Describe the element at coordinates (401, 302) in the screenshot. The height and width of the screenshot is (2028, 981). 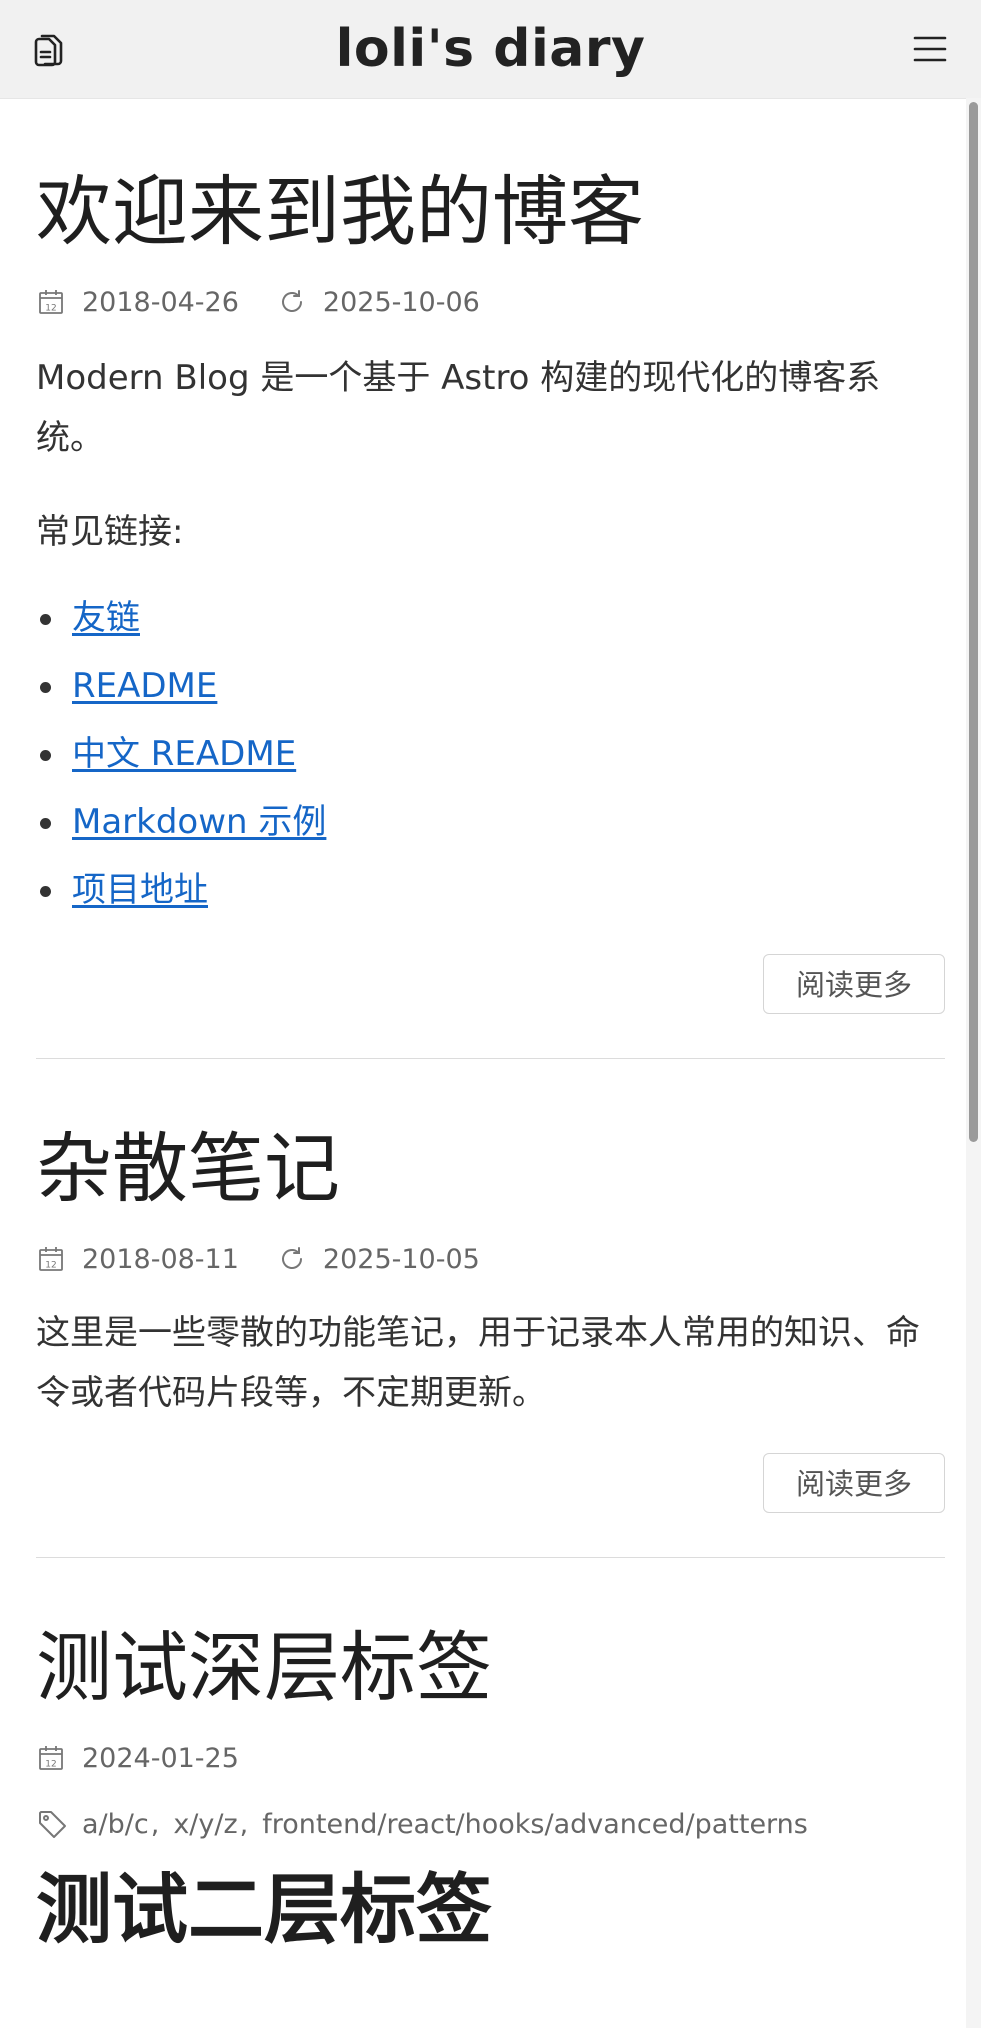
I see `updated-date-text: 2025-10-06` at that location.